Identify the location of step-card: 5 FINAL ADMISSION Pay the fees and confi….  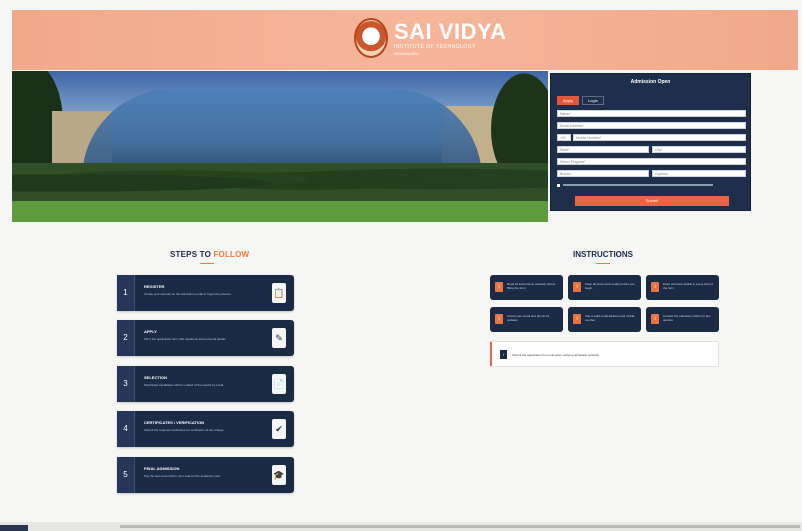
(205, 475).